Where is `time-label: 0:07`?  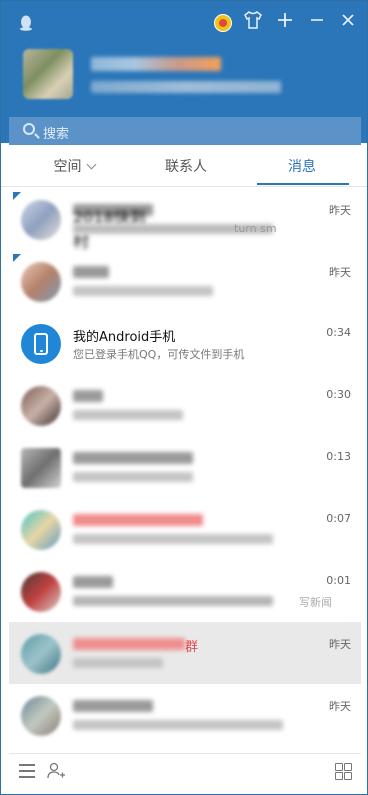 time-label: 0:07 is located at coordinates (338, 518).